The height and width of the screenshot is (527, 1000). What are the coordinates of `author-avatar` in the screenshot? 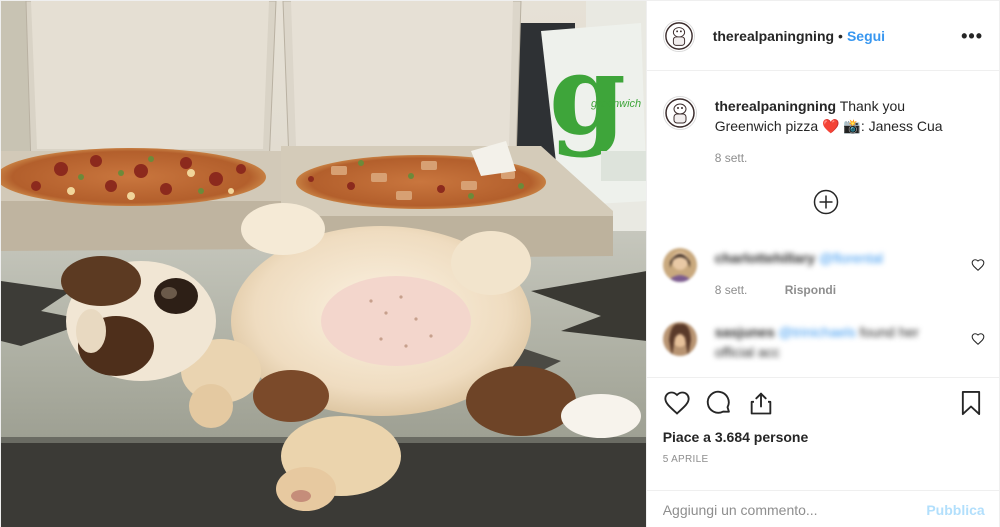 It's located at (678, 35).